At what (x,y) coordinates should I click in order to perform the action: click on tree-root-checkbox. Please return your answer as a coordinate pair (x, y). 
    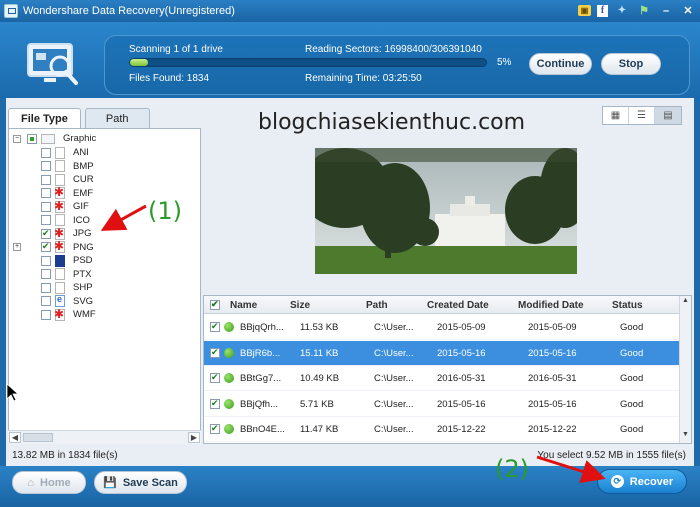
    Looking at the image, I should click on (32, 138).